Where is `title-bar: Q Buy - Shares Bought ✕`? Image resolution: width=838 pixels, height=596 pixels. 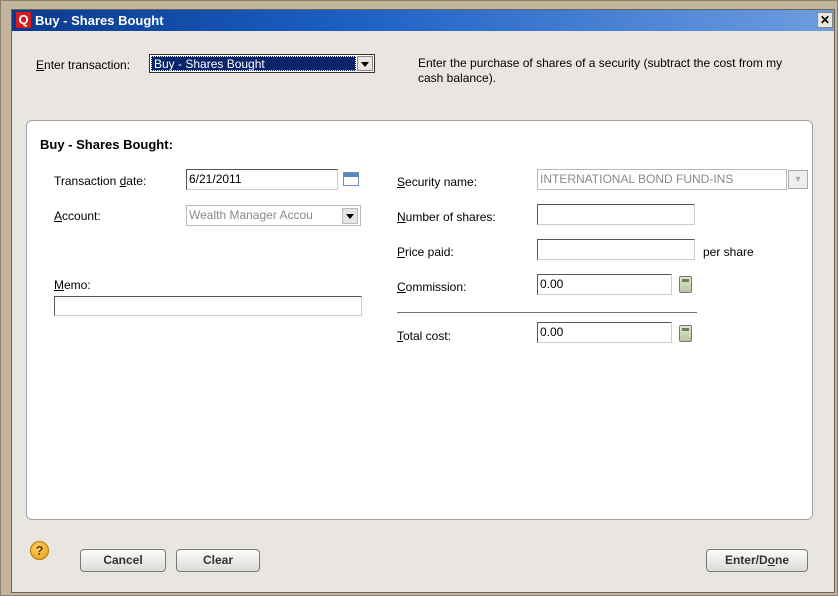 title-bar: Q Buy - Shares Bought ✕ is located at coordinates (423, 20).